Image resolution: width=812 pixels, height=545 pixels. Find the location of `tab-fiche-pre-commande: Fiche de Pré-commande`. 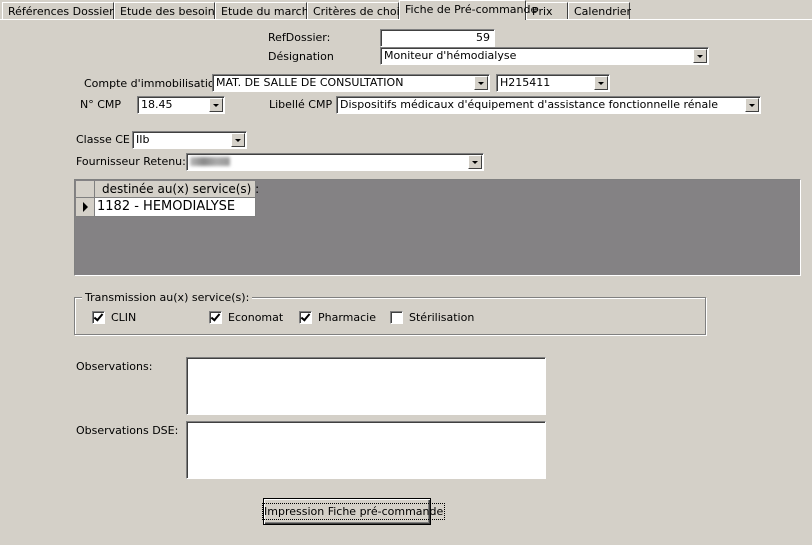

tab-fiche-pre-commande: Fiche de Pré-commande is located at coordinates (468, 10).